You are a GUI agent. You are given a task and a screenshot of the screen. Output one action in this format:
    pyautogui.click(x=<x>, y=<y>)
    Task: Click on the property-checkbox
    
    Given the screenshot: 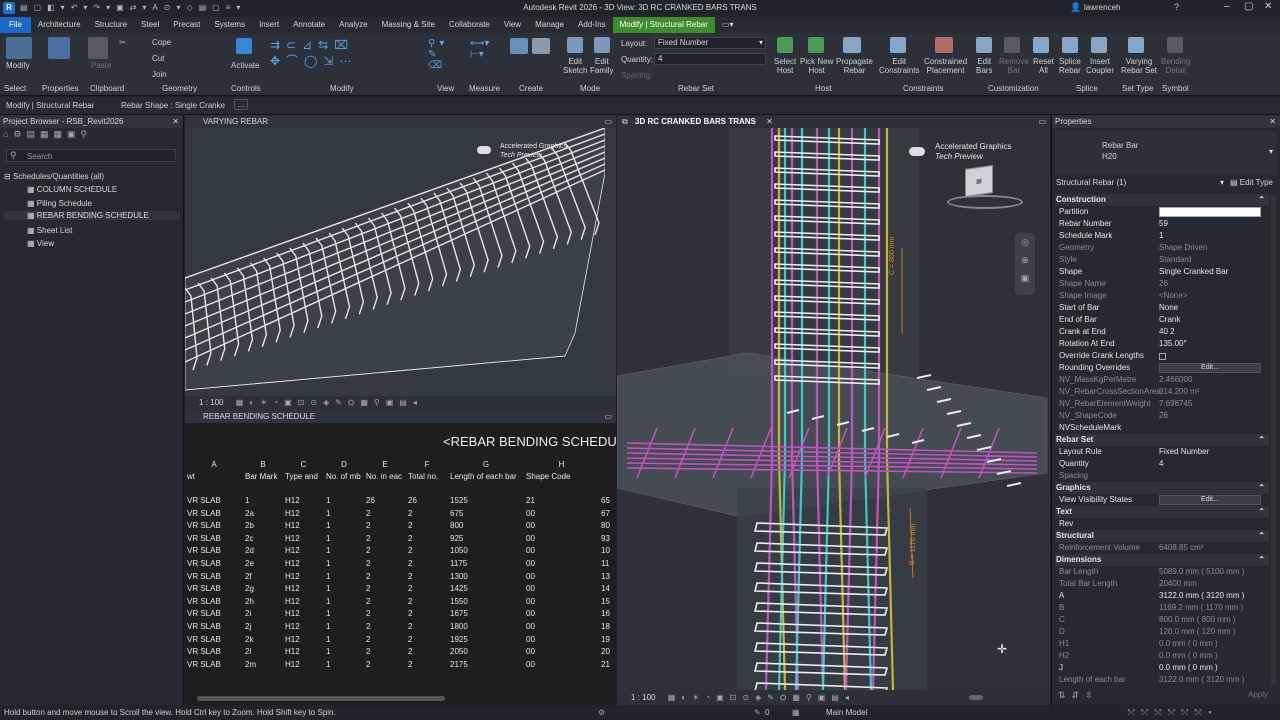 What is the action you would take?
    pyautogui.click(x=1162, y=356)
    